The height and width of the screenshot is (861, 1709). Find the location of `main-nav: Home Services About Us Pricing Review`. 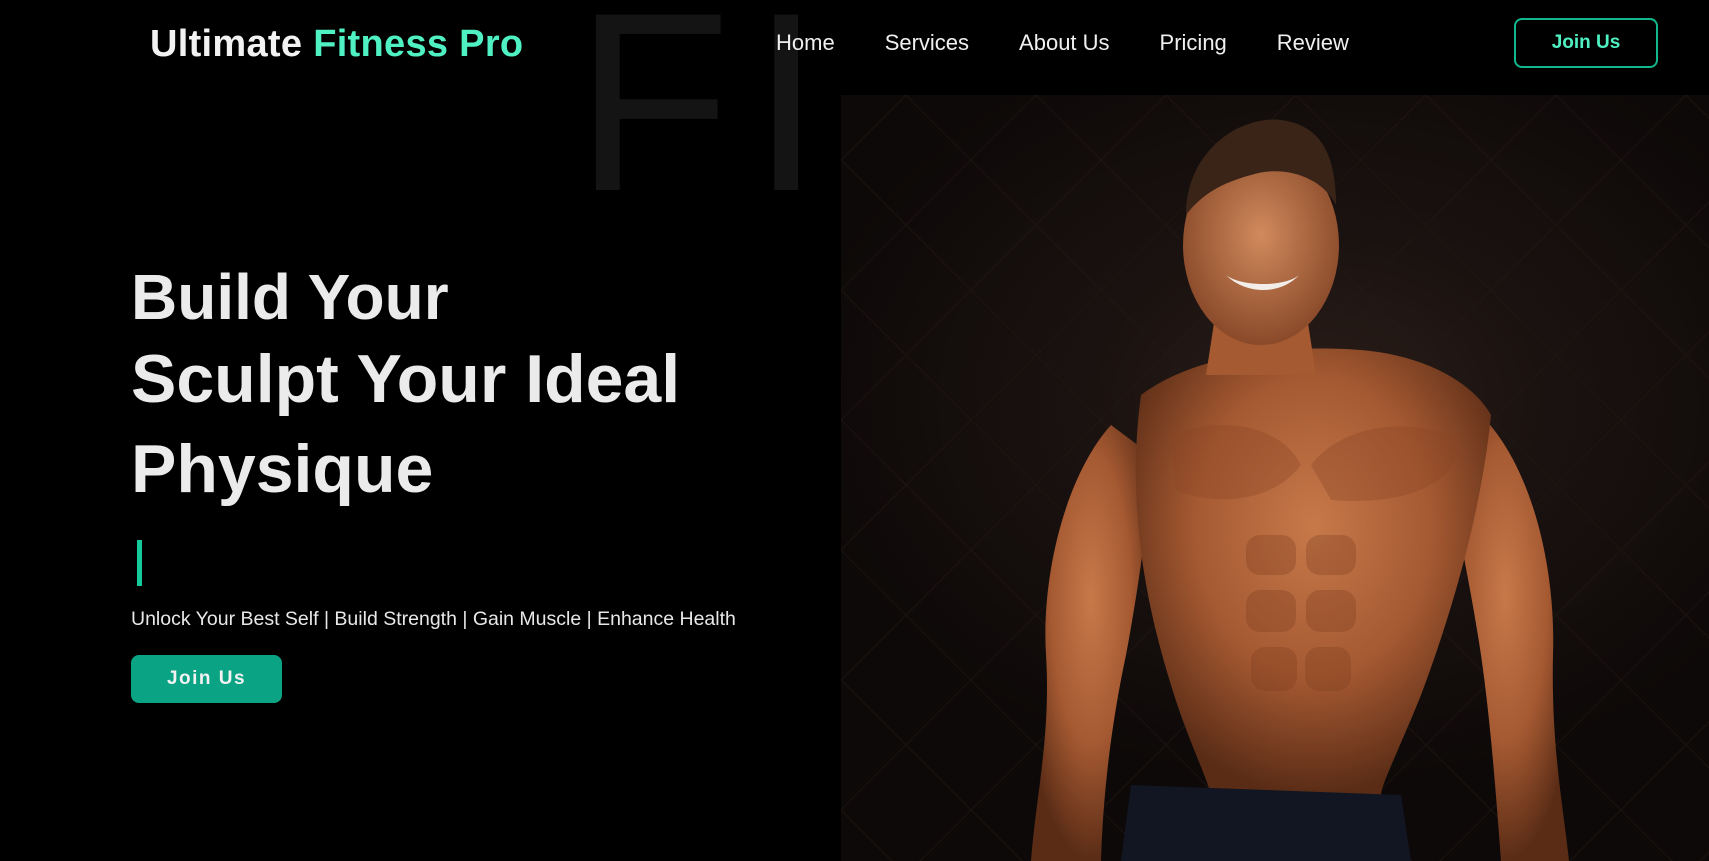

main-nav: Home Services About Us Pricing Review is located at coordinates (1062, 43).